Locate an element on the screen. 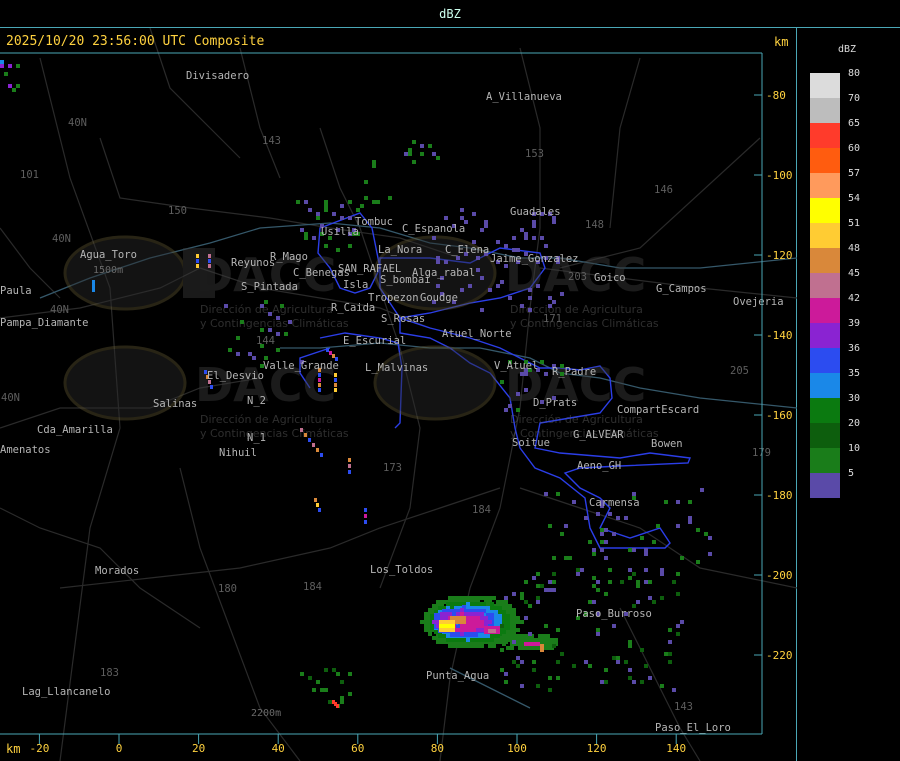  place-label: Amenatos is located at coordinates (25, 450).